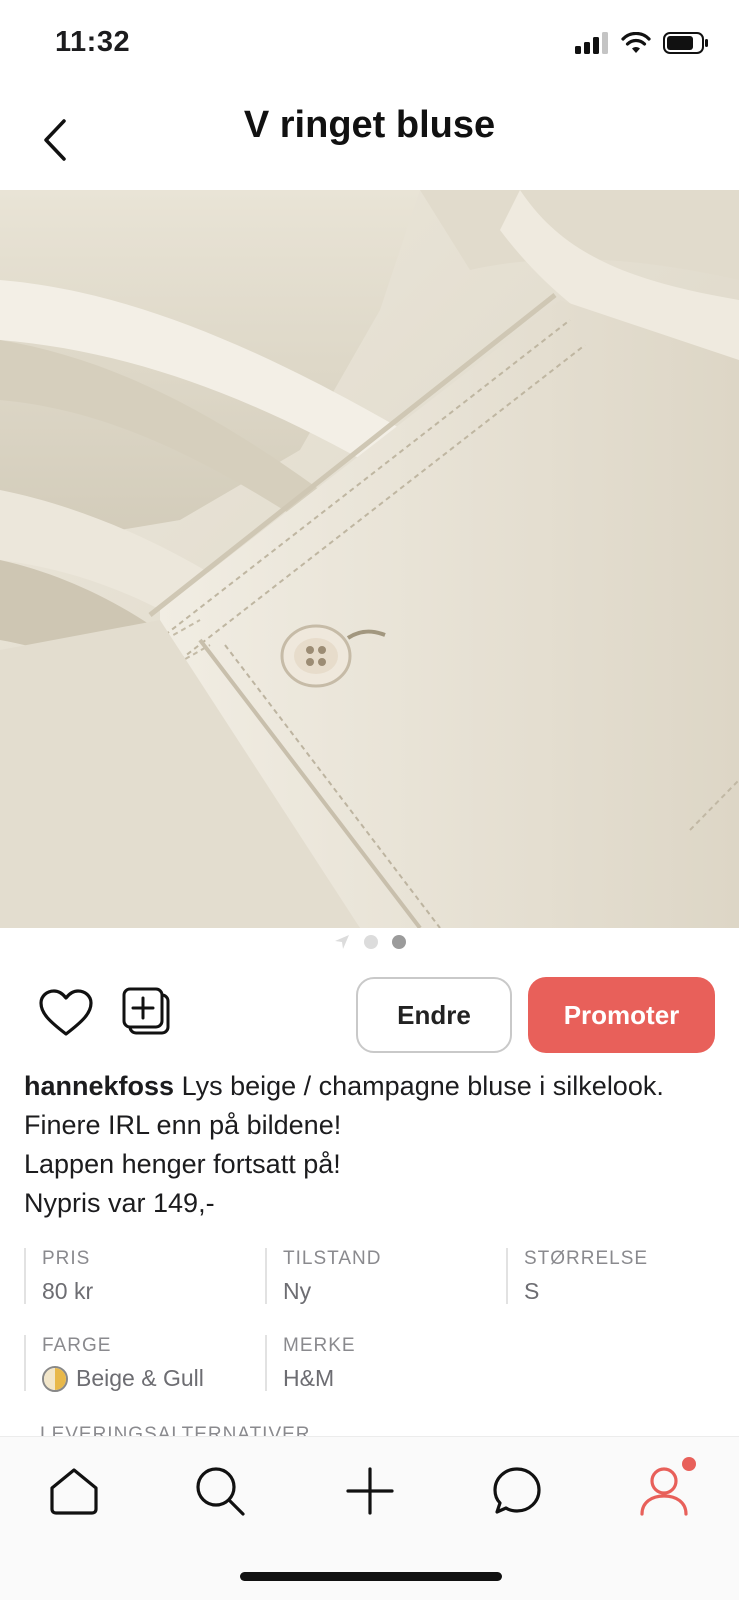  I want to click on image-pager, so click(369, 942).